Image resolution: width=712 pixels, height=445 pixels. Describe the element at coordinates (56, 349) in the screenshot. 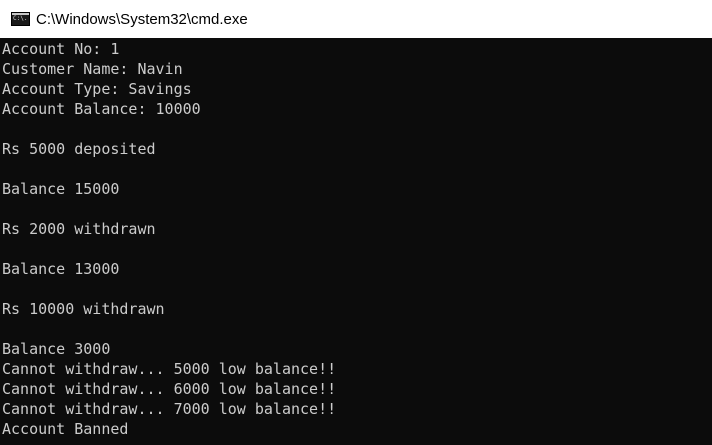

I see `console-line: Balance 3000` at that location.